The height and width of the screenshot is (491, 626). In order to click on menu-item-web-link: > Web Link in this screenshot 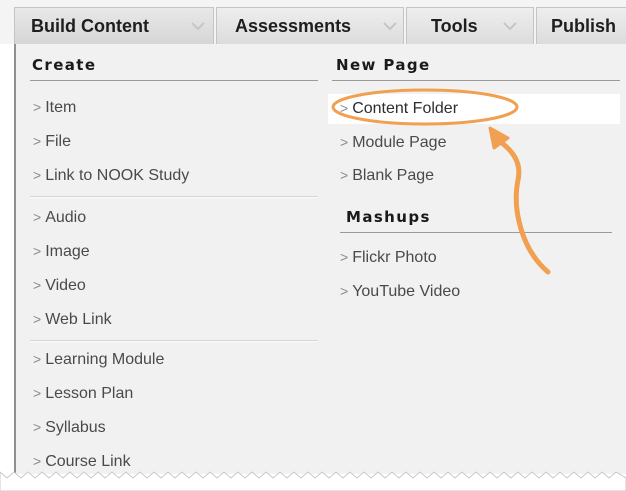, I will do `click(72, 319)`.